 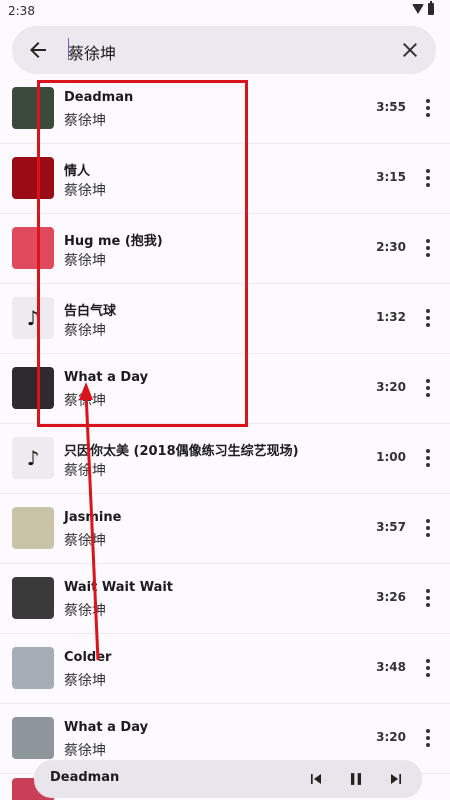 What do you see at coordinates (106, 727) in the screenshot?
I see `song-title: What a Day` at bounding box center [106, 727].